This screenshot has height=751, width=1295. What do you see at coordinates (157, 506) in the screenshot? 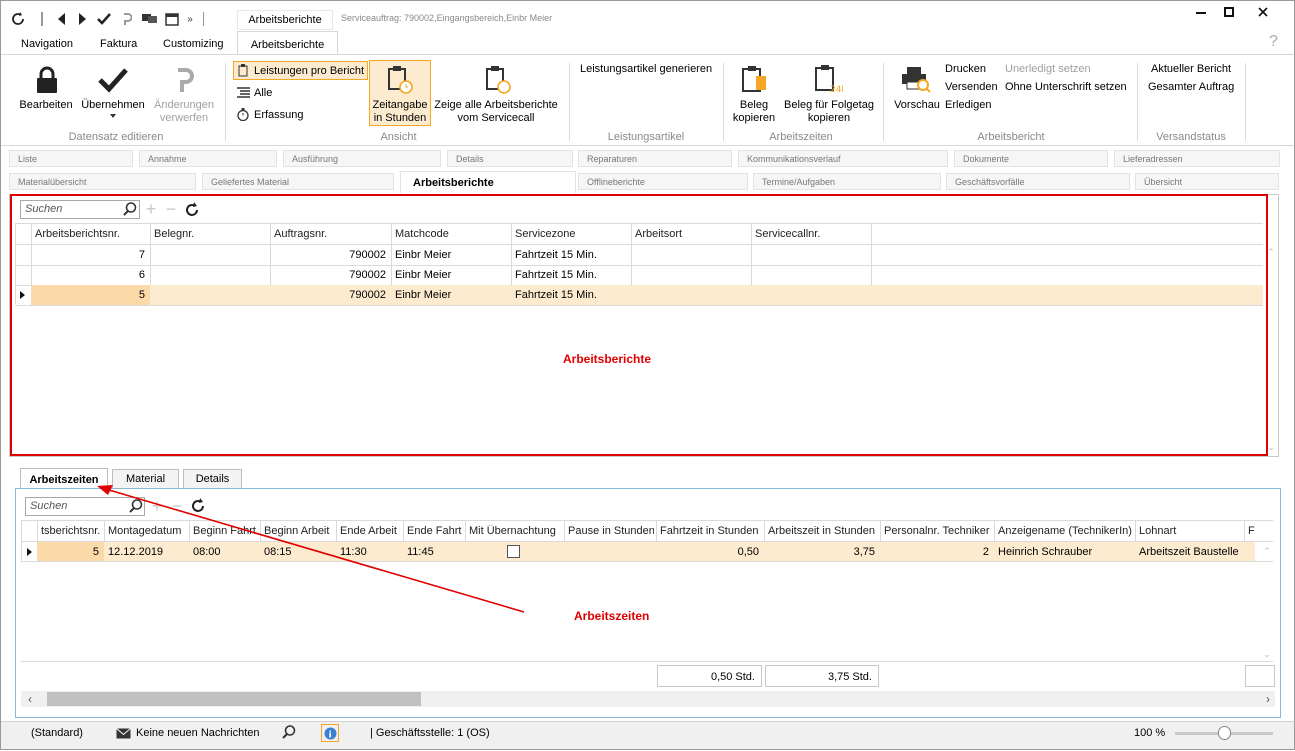
I see `add-icon: +` at bounding box center [157, 506].